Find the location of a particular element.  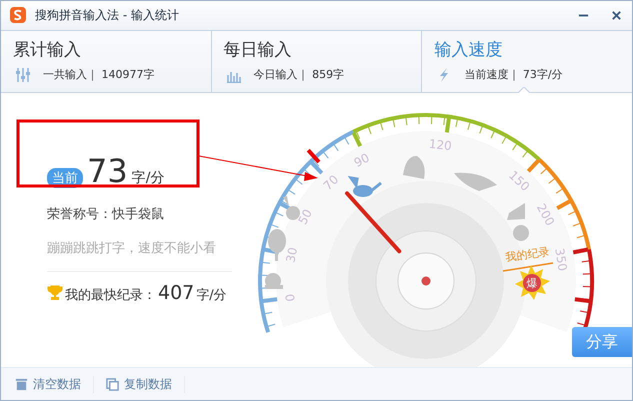

stats-tab: 累计输入 一共输入｜ 140977字 is located at coordinates (106, 61).